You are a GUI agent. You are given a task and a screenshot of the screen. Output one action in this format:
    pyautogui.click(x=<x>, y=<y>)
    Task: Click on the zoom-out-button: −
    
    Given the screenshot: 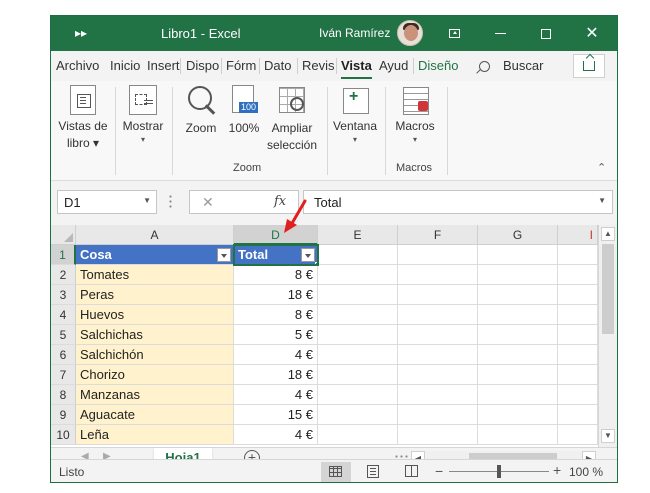 What is the action you would take?
    pyautogui.click(x=439, y=471)
    